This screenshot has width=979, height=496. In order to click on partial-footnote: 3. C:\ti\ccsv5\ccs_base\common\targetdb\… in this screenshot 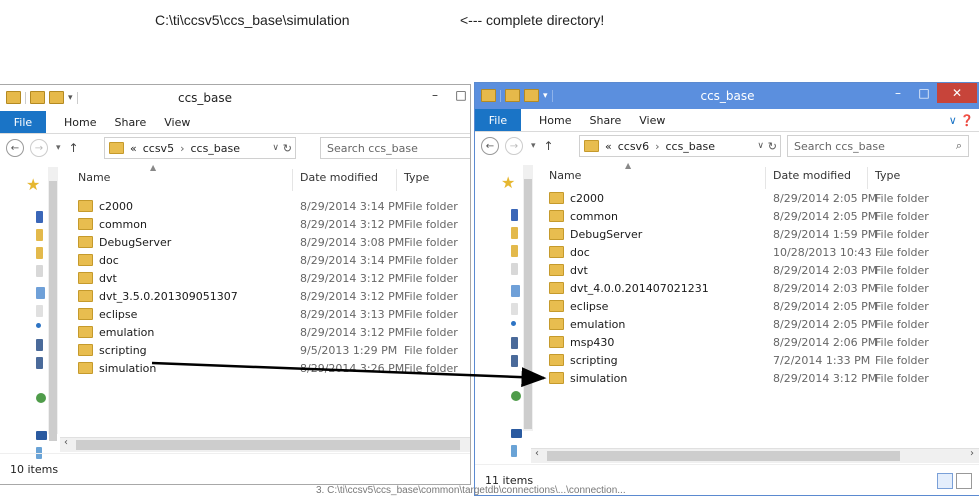, I will do `click(471, 490)`.